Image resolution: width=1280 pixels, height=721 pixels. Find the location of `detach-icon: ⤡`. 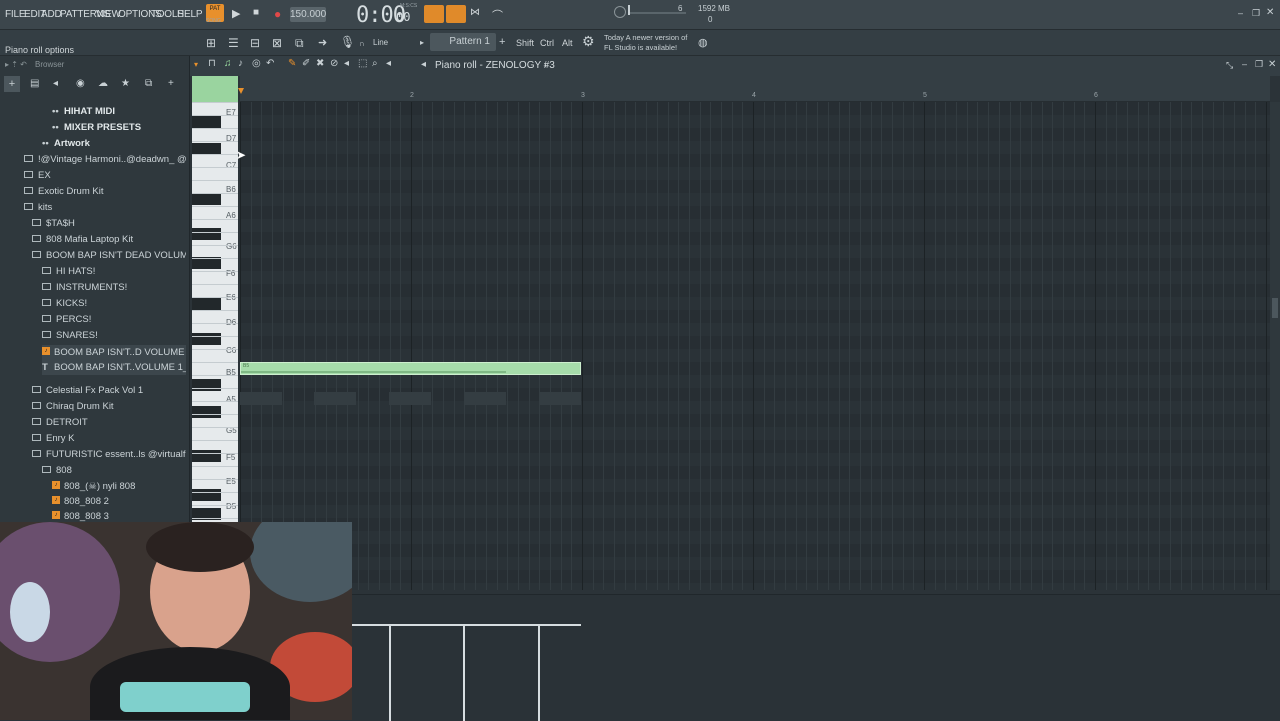

detach-icon: ⤡ is located at coordinates (1229, 65).